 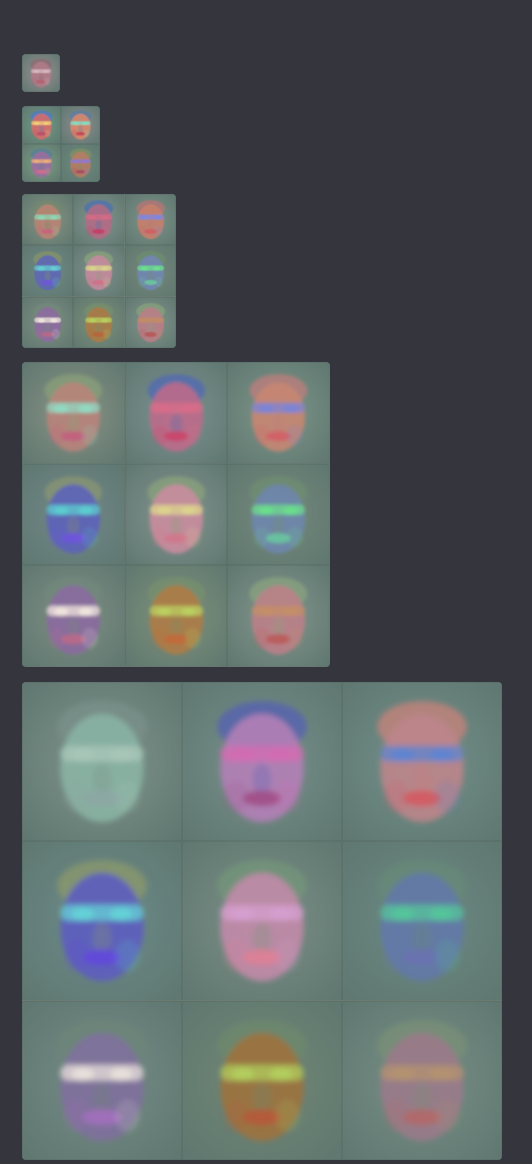 I want to click on attachment-2x2-grid, so click(x=61, y=144).